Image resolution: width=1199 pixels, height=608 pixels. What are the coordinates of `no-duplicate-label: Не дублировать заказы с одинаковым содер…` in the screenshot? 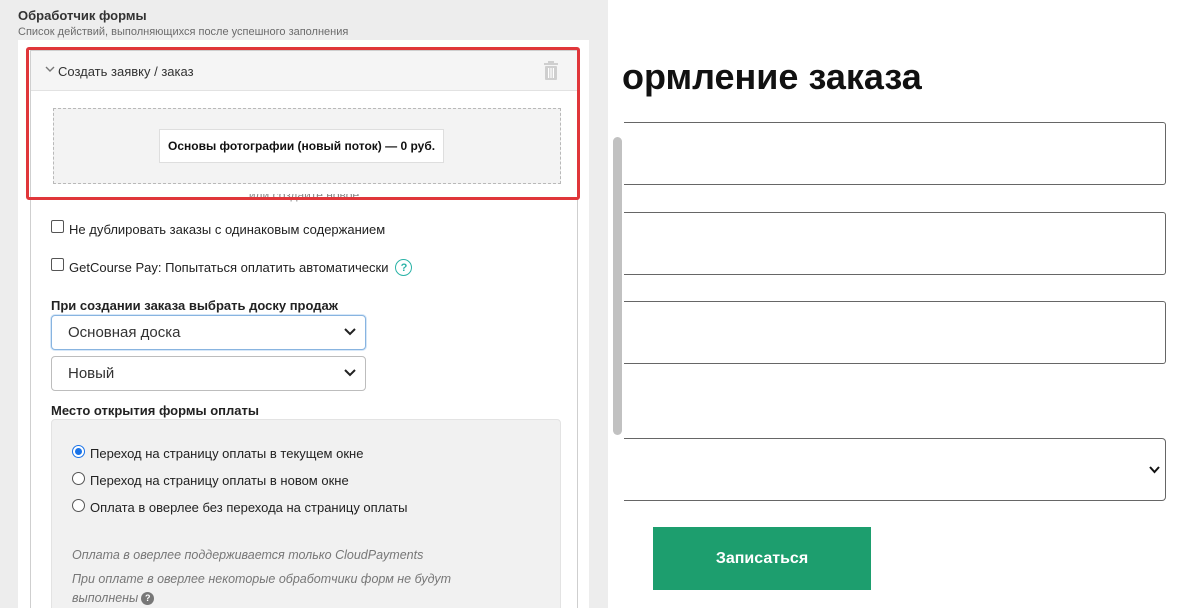 It's located at (227, 229).